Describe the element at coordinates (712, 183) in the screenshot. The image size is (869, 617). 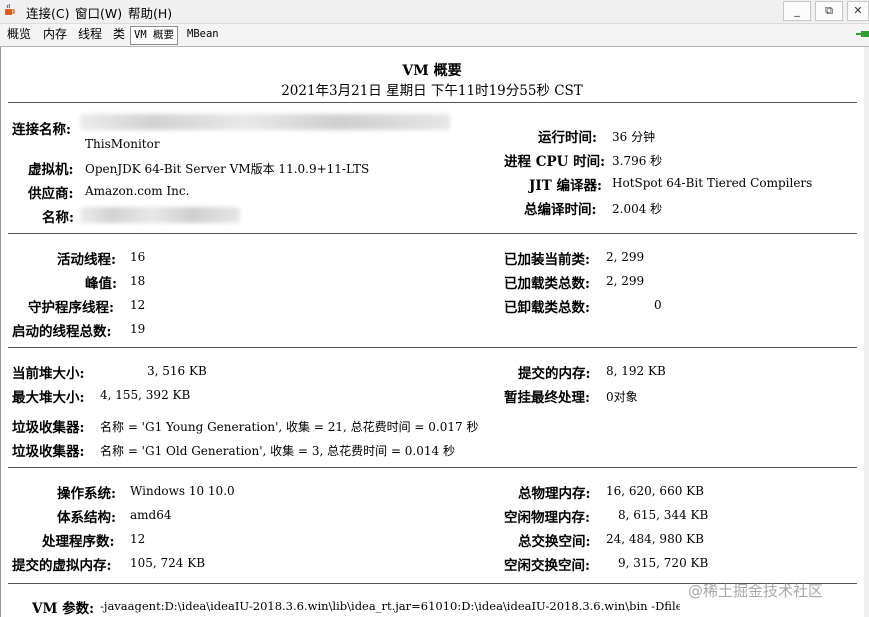
I see `jit-compiler-value: HotSpot 64-Bit Tiered Compilers` at that location.